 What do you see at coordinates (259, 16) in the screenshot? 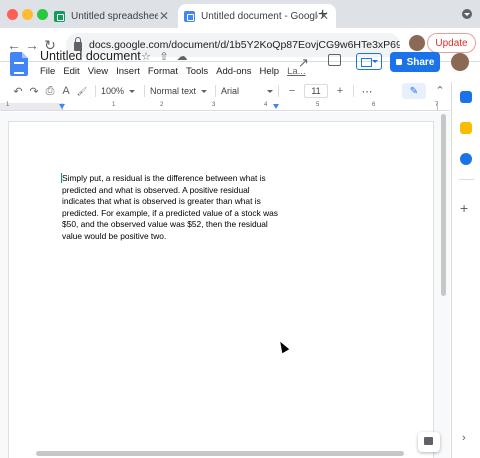
I see `tab-title: Untitled document - Google Do` at bounding box center [259, 16].